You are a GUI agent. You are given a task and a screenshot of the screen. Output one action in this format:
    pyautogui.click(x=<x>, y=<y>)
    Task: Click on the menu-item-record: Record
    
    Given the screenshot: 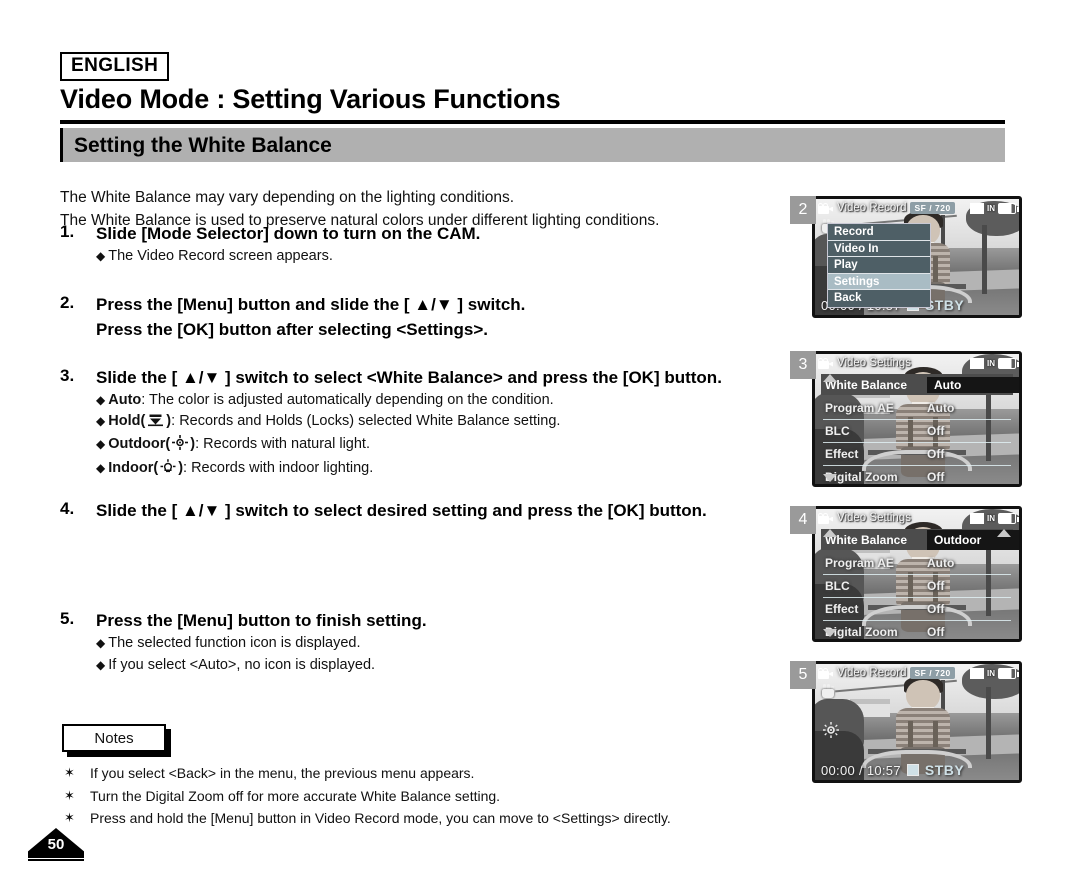 What is the action you would take?
    pyautogui.click(x=879, y=232)
    